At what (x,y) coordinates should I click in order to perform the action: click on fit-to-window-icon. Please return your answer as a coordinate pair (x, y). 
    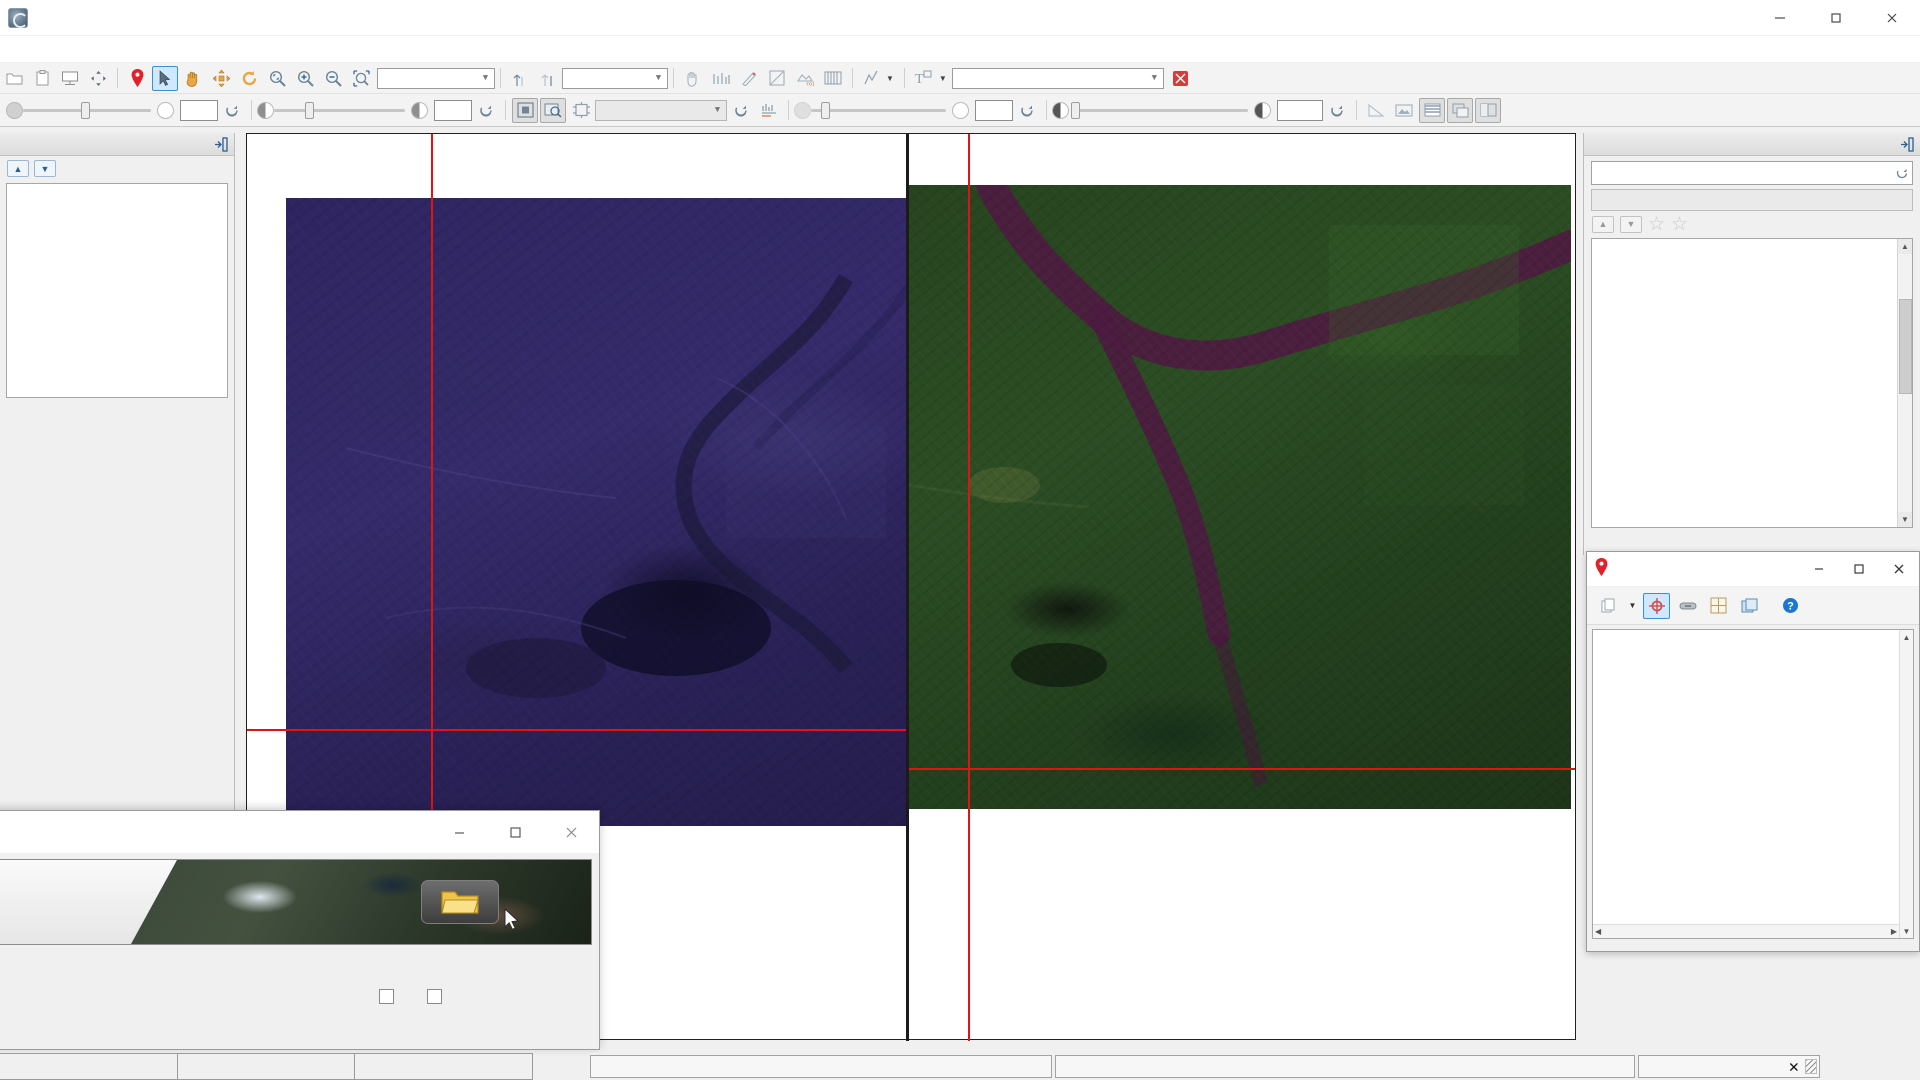
    Looking at the image, I should click on (525, 110).